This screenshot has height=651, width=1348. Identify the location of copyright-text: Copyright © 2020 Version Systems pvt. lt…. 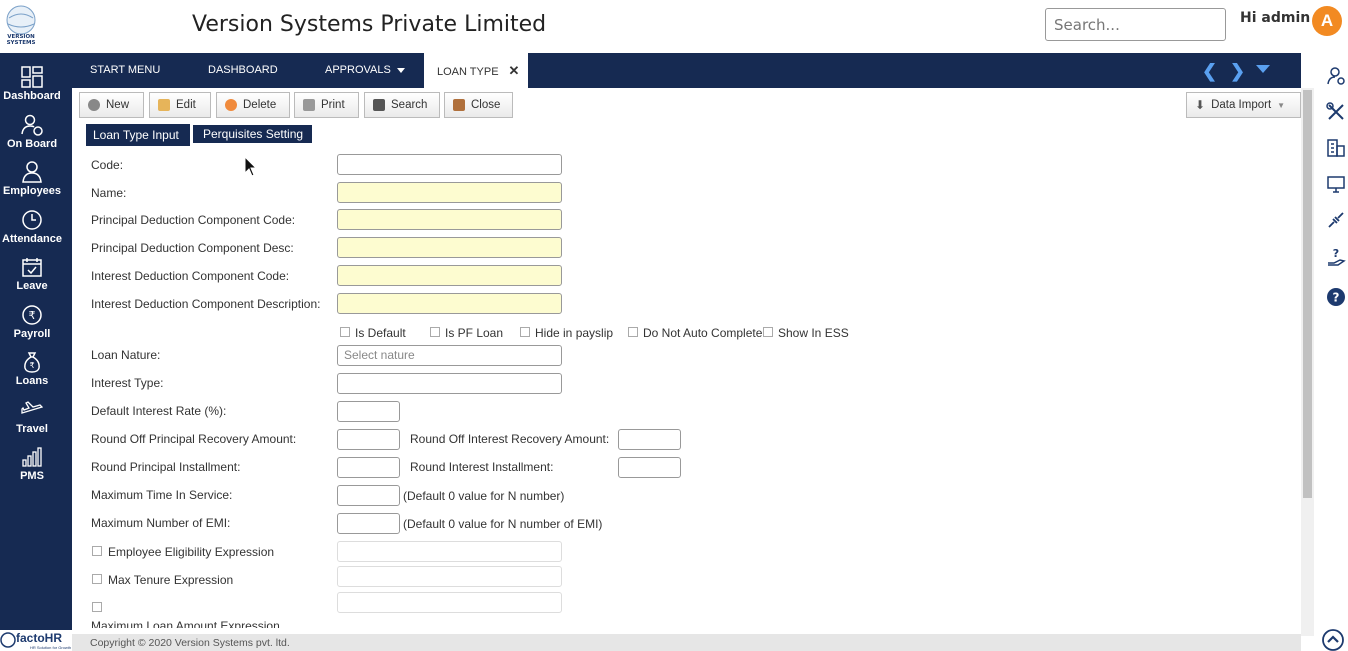
(190, 643).